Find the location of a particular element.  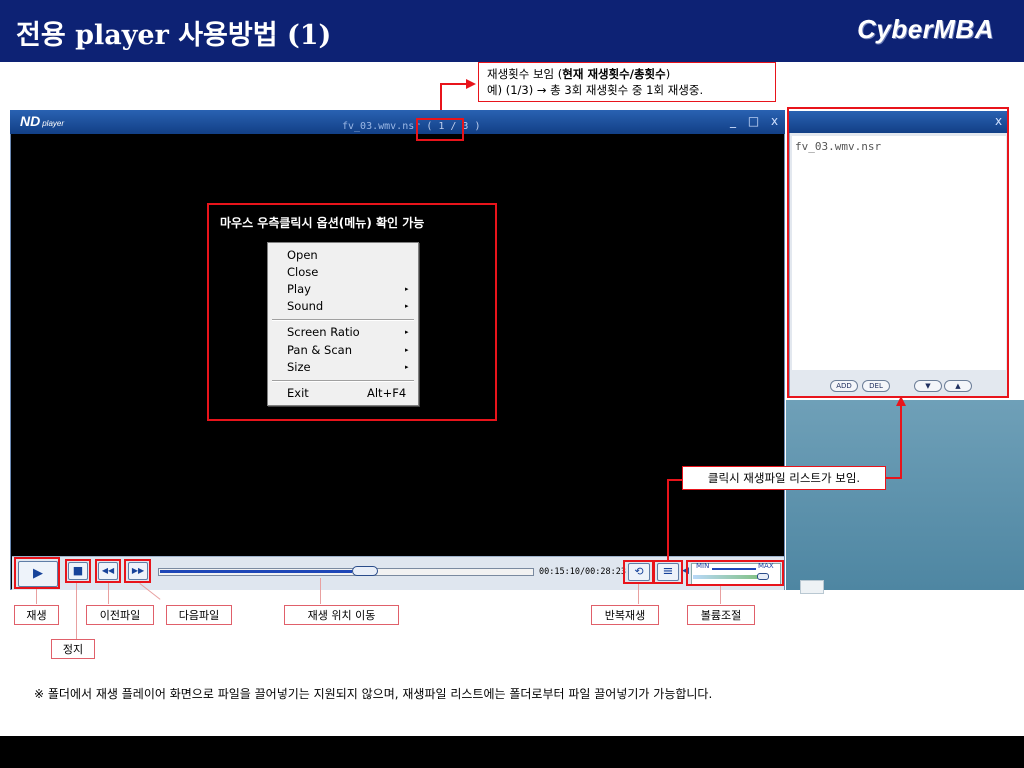

menu-label: Open is located at coordinates (302, 255).